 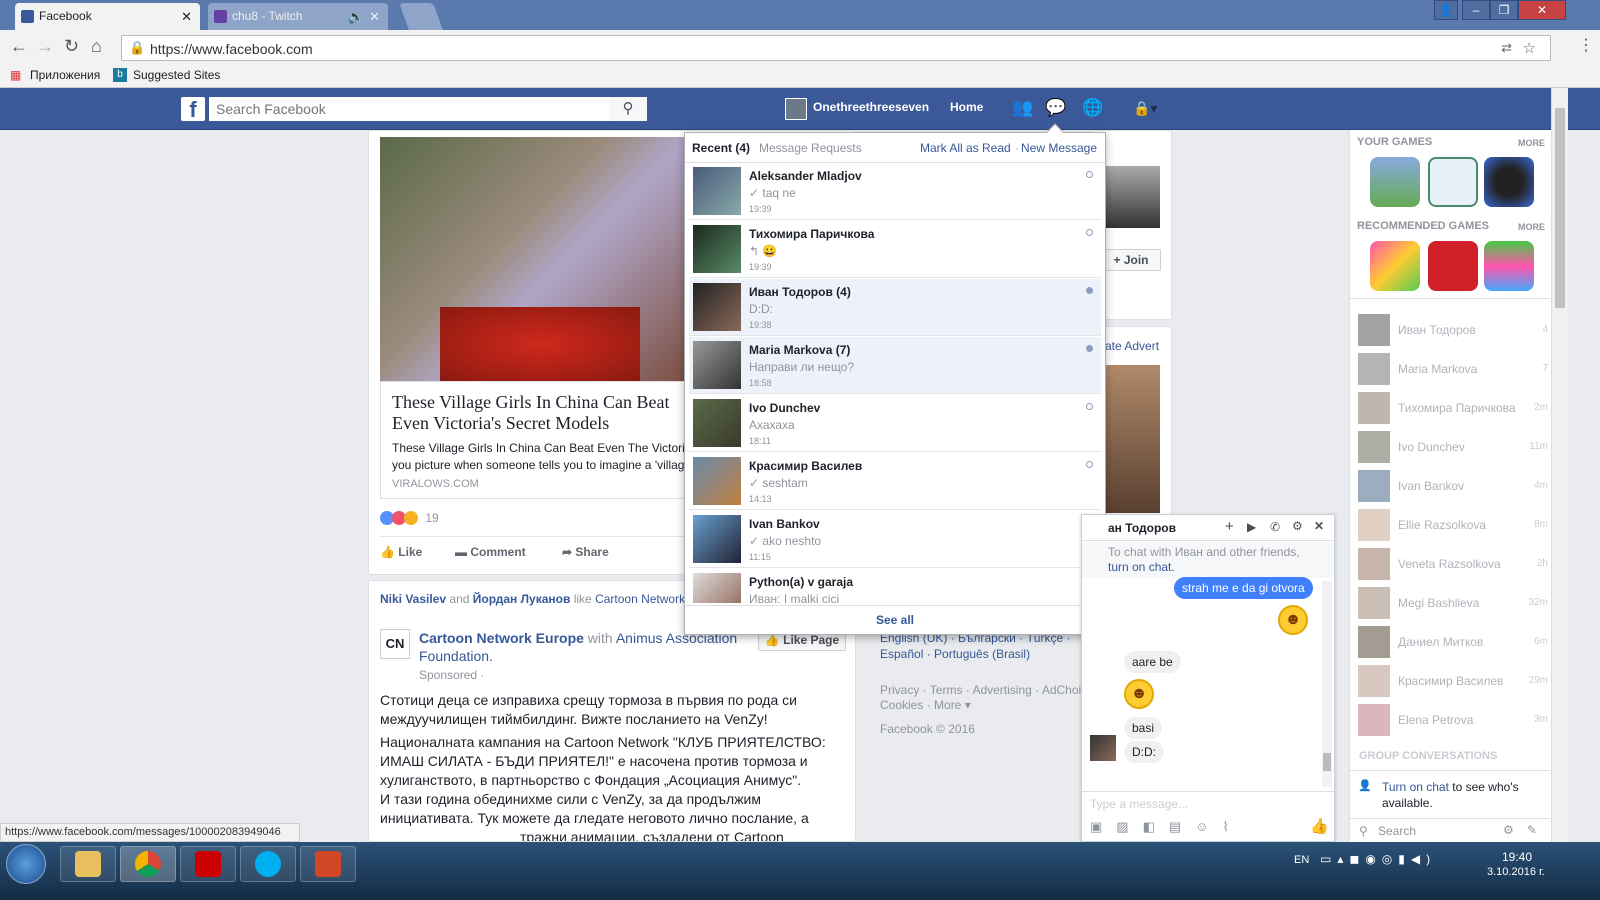 What do you see at coordinates (1450, 830) in the screenshot?
I see `sidebar-search: ⚲ Search ⚙ ✎` at bounding box center [1450, 830].